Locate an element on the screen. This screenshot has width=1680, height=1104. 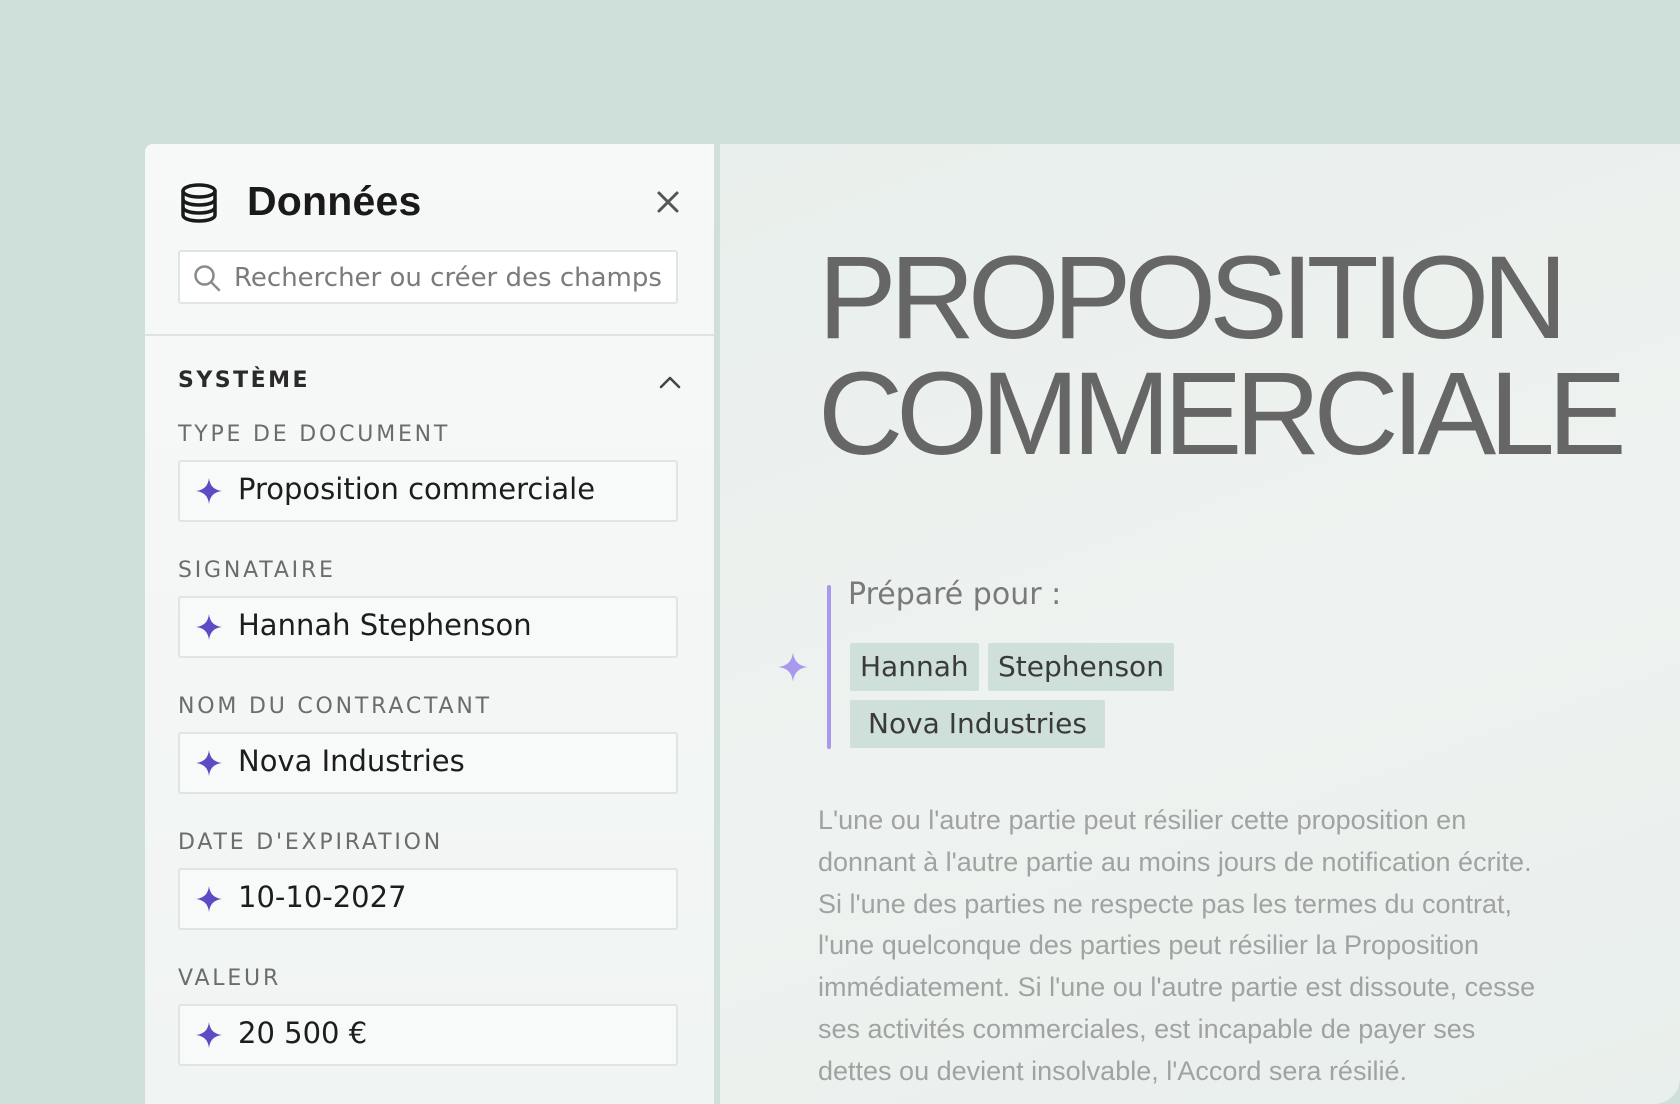
database-icon is located at coordinates (199, 203).